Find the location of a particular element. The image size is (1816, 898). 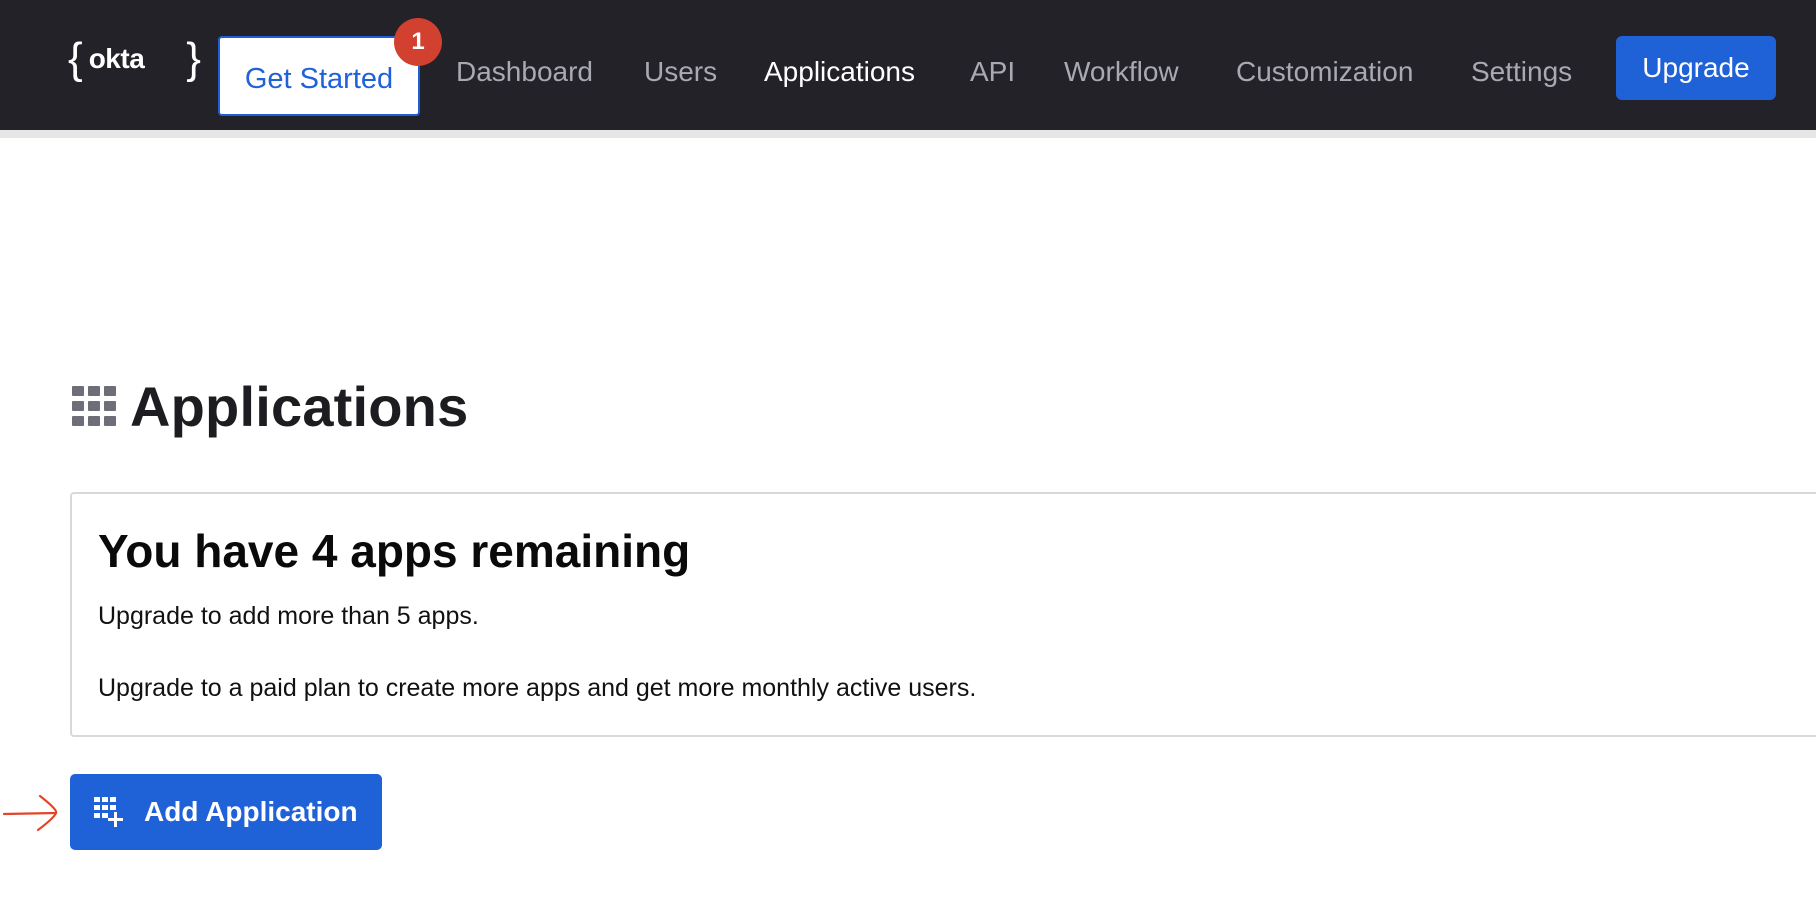

grid-plus-icon is located at coordinates (108, 812).